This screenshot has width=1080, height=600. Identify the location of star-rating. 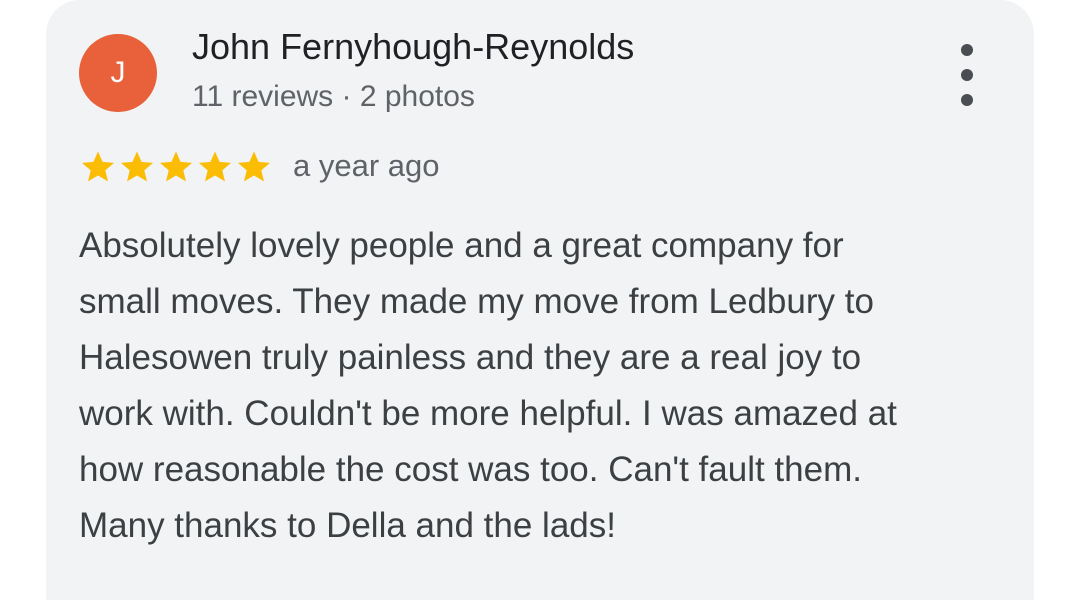
(176, 167).